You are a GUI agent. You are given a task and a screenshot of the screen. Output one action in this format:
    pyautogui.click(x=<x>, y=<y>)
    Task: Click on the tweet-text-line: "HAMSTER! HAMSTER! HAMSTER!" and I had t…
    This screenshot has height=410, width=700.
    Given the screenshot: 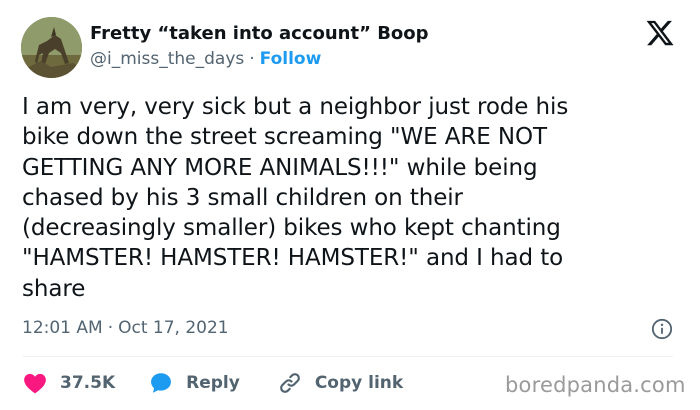 What is the action you would take?
    pyautogui.click(x=293, y=258)
    